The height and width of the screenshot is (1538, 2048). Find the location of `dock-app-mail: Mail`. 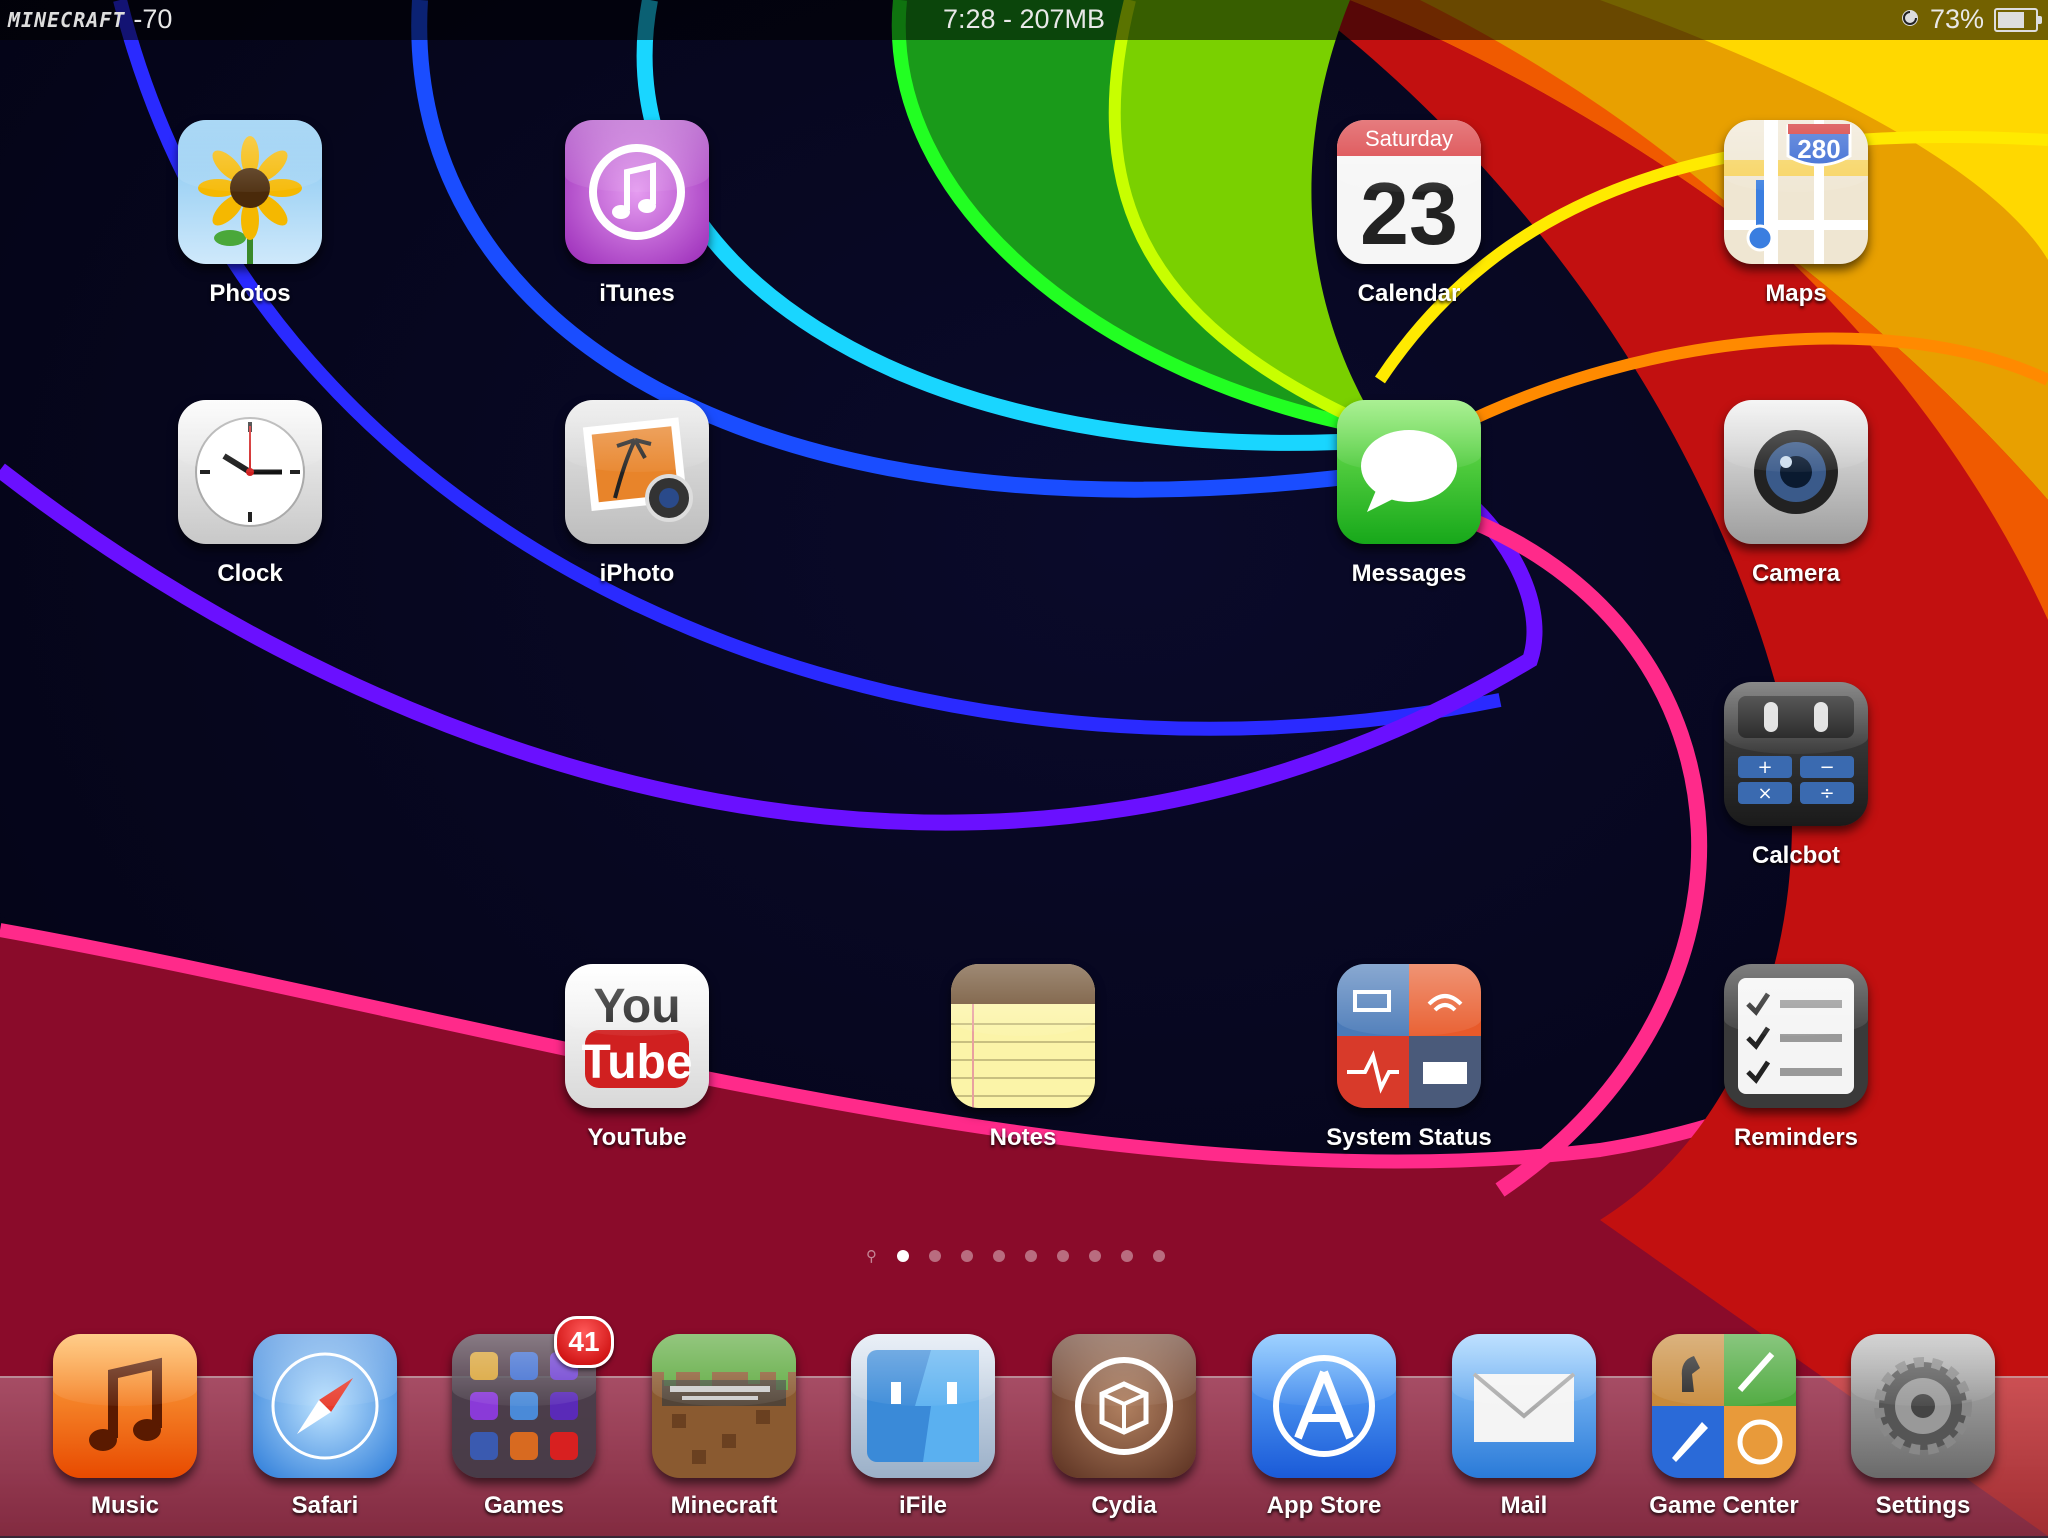

dock-app-mail: Mail is located at coordinates (1524, 1427).